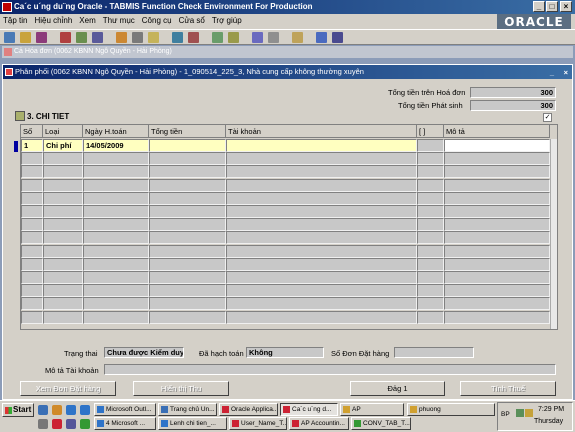 This screenshot has width=575, height=432. Describe the element at coordinates (529, 413) in the screenshot. I see `volume-icon` at that location.